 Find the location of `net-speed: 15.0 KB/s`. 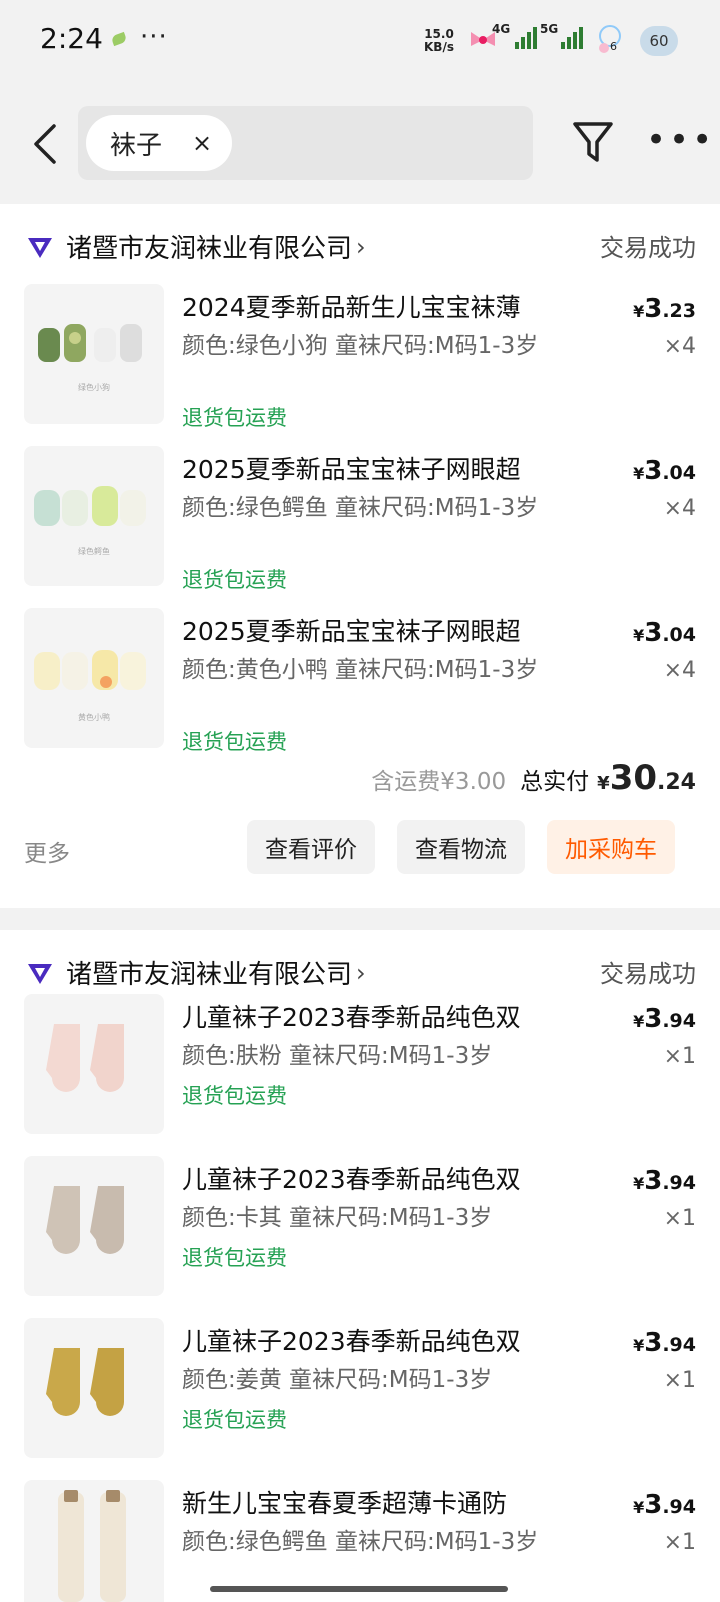

net-speed: 15.0 KB/s is located at coordinates (439, 41).